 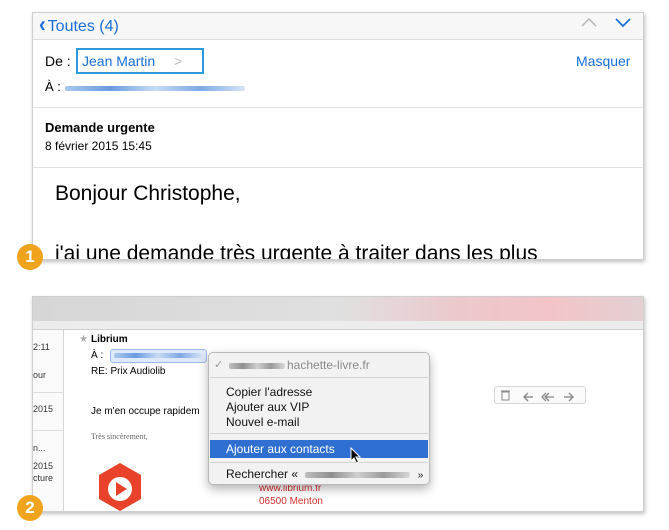 What do you see at coordinates (338, 325) in the screenshot?
I see `toolbar-bottom-strip` at bounding box center [338, 325].